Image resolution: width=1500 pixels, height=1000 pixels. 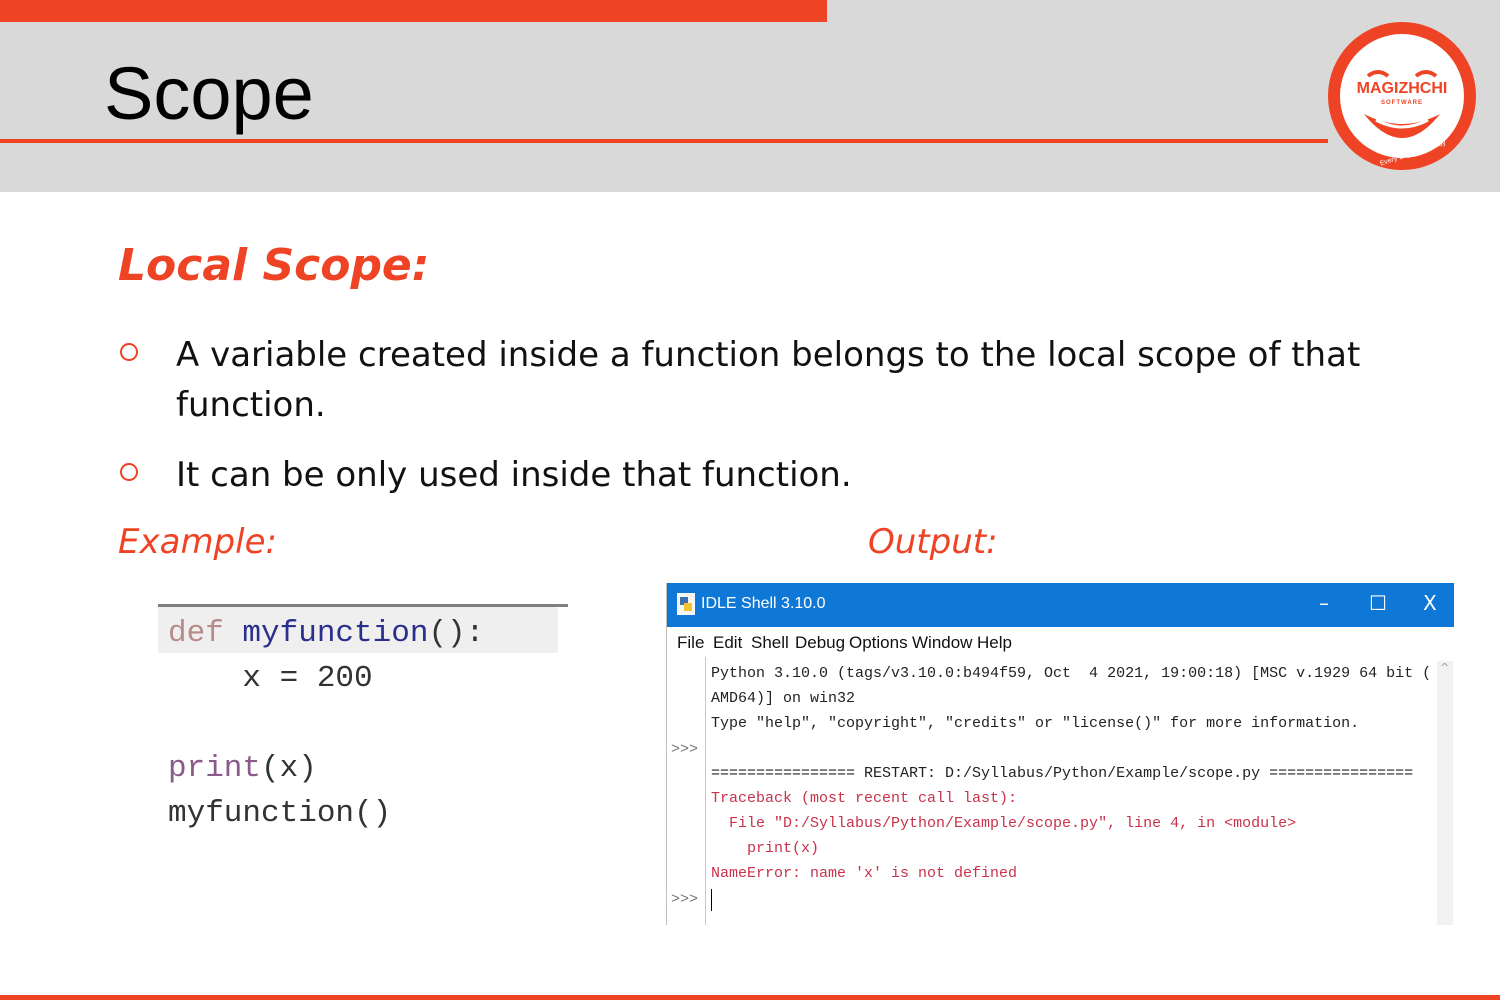 I want to click on menu-debug: Debug, so click(x=820, y=643).